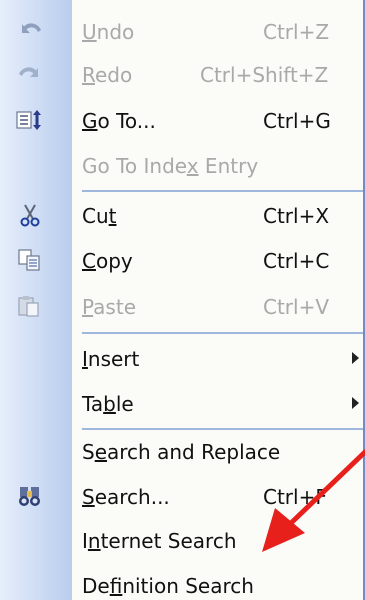 This screenshot has height=600, width=365. I want to click on search-shortcut: Ctrl+F, so click(295, 497).